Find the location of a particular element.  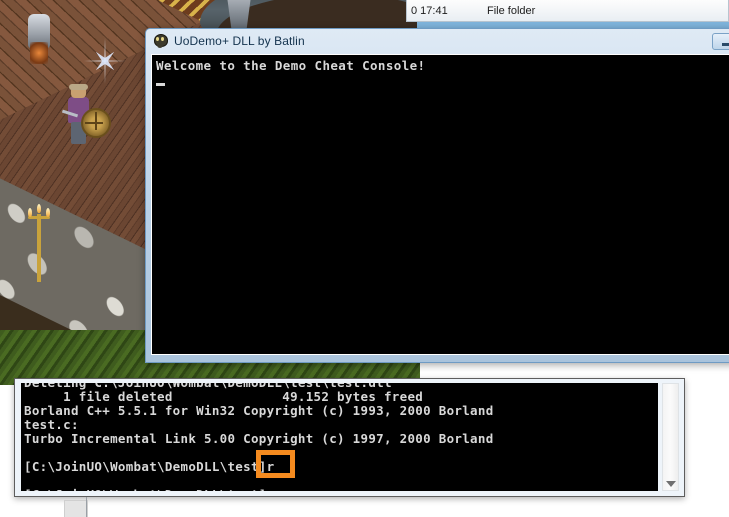

candelabra-icon is located at coordinates (39, 239).